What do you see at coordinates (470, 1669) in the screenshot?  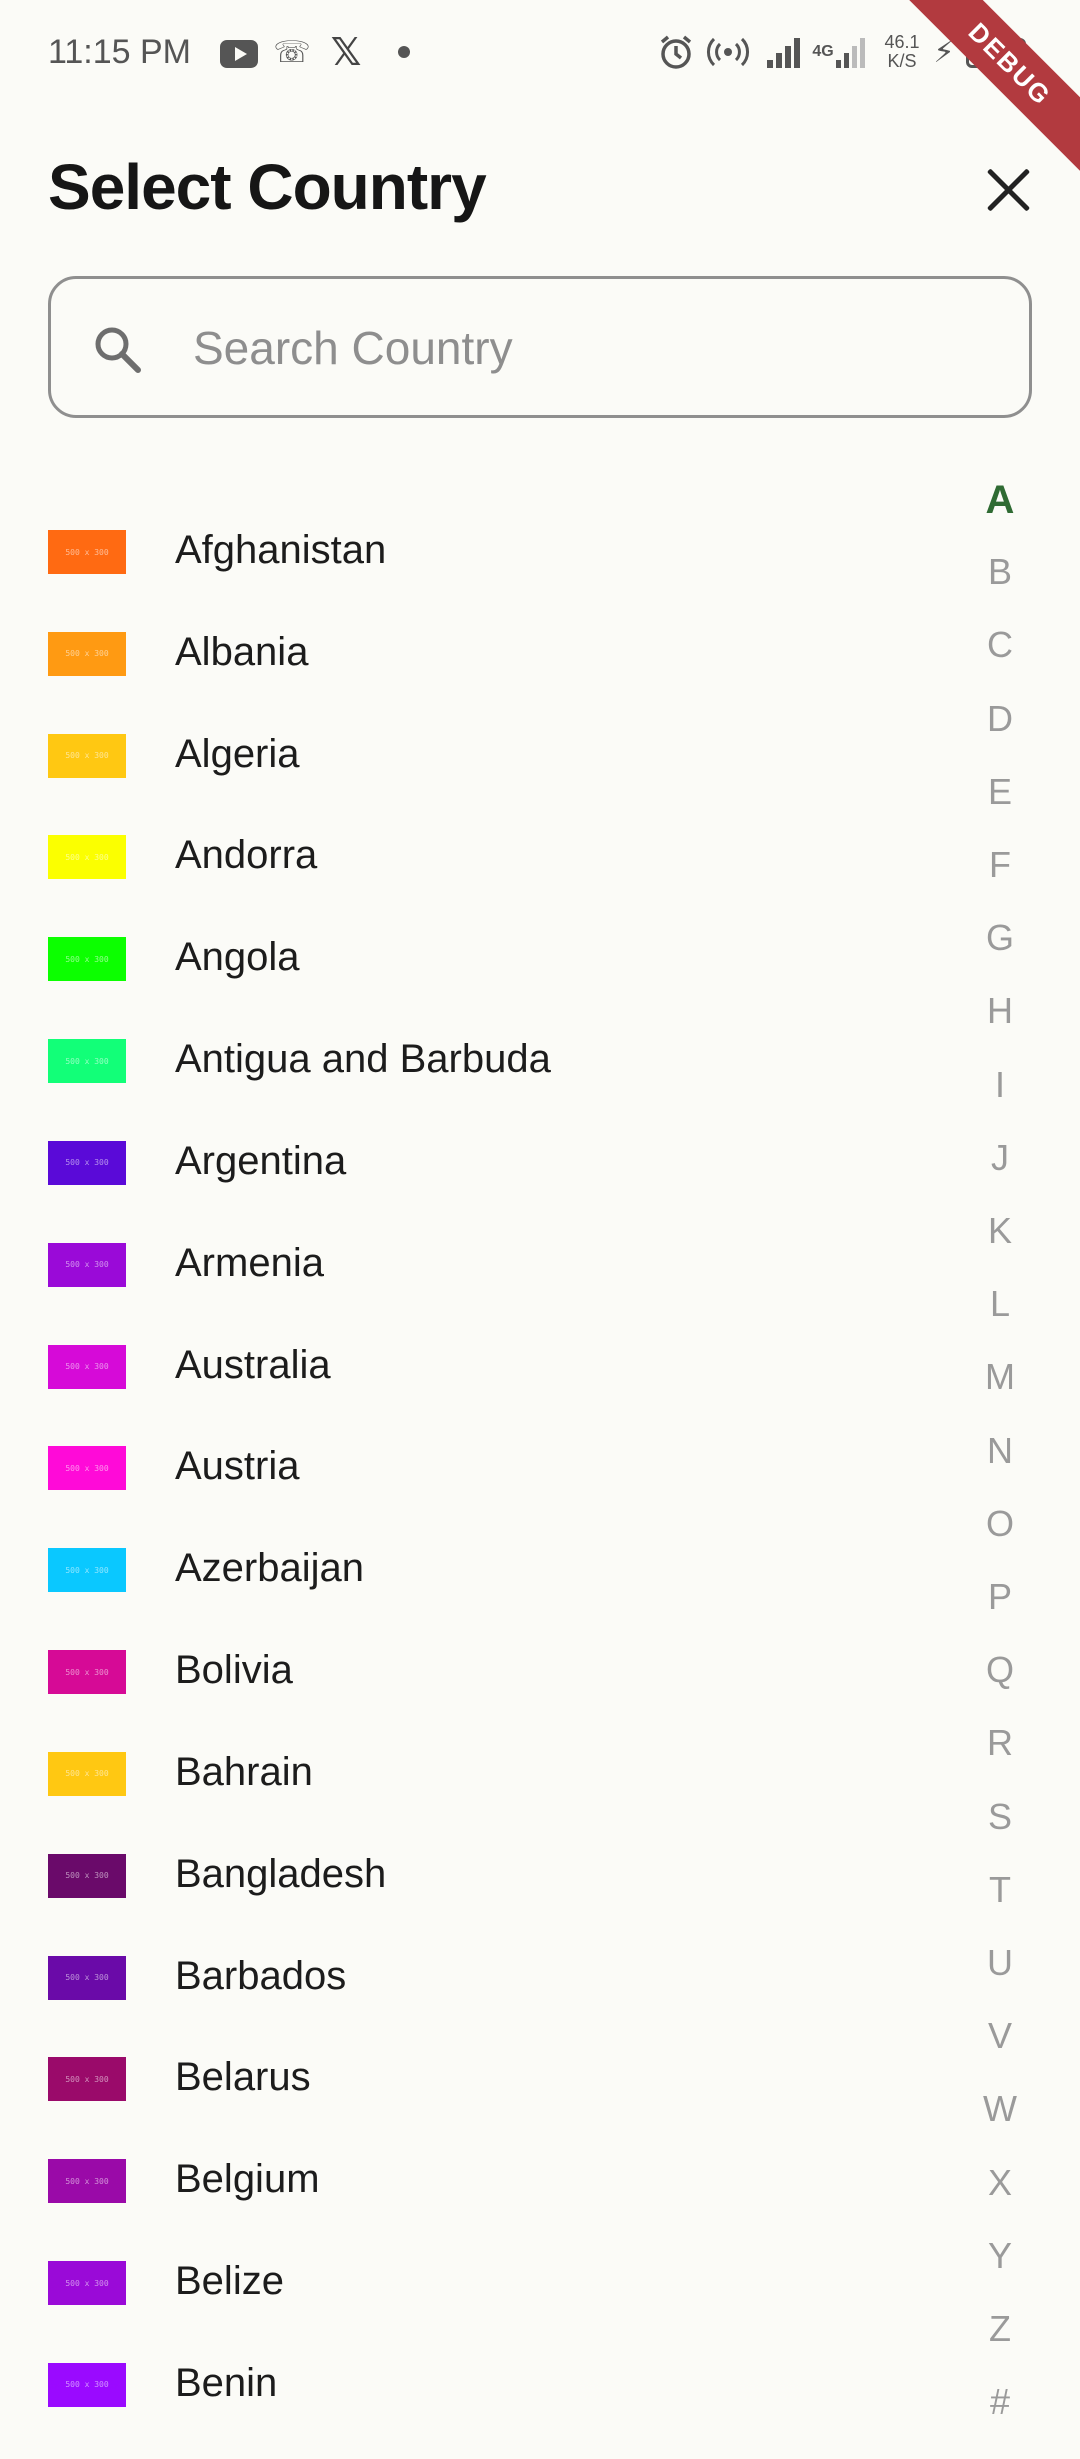 I see `country-row: 500 x 300 Bolivia` at bounding box center [470, 1669].